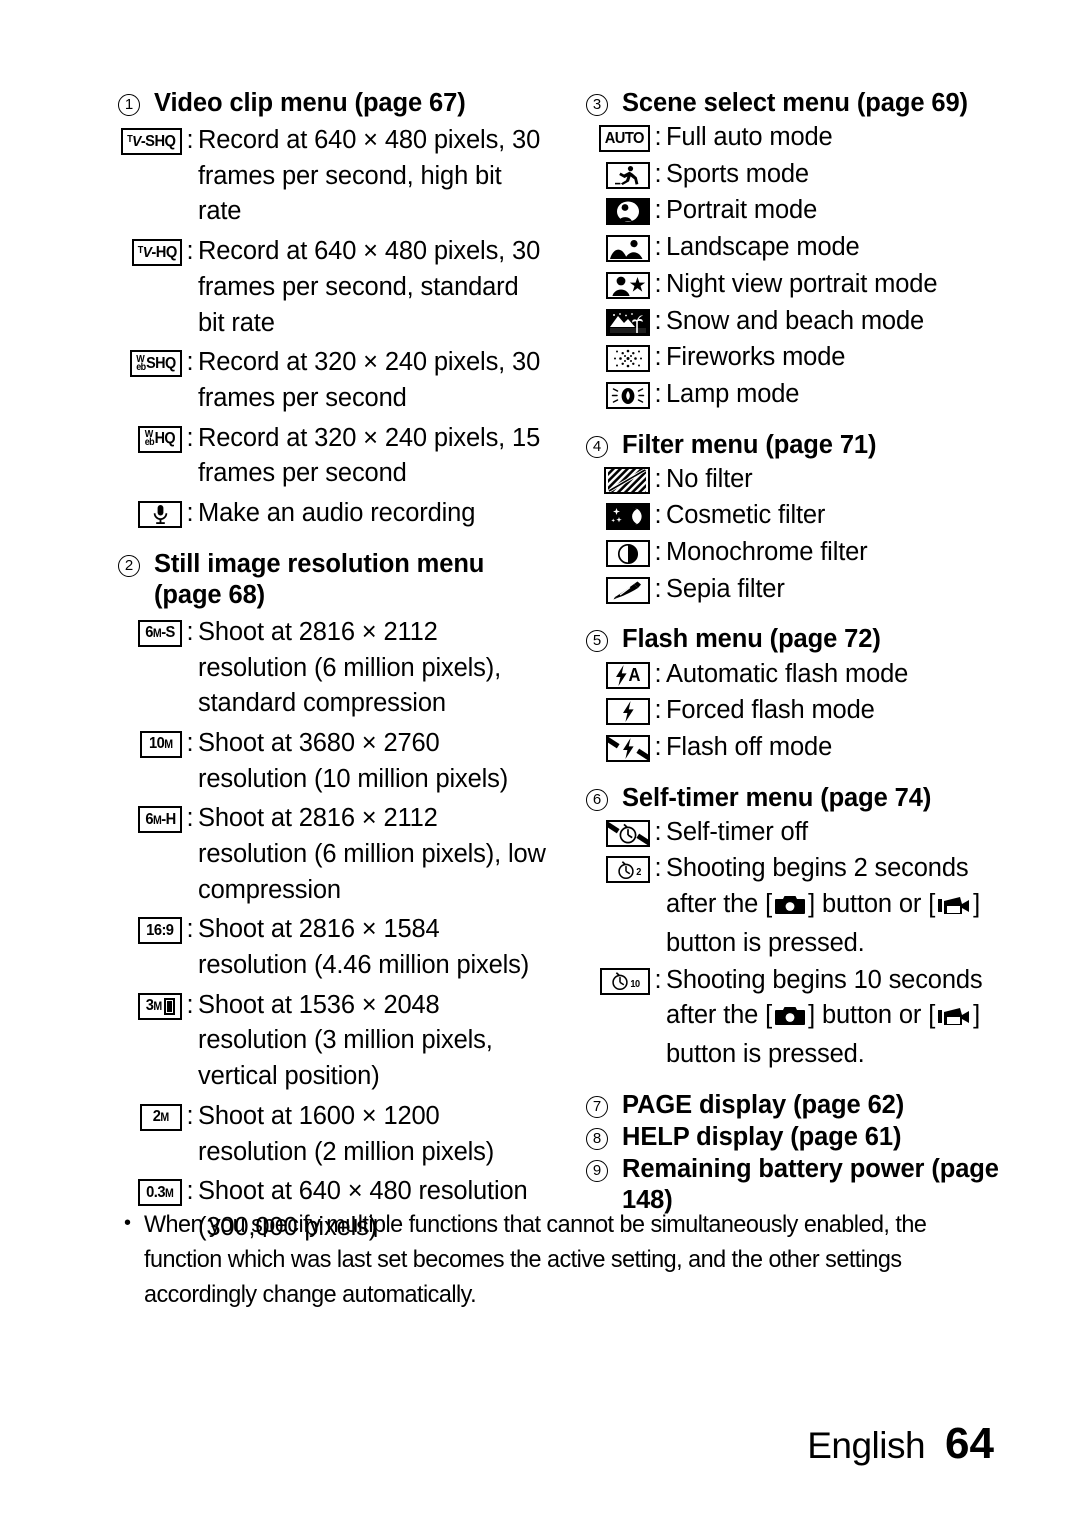 This screenshot has width=1080, height=1521. Describe the element at coordinates (749, 137) in the screenshot. I see `list-item-text: Full auto mode` at that location.